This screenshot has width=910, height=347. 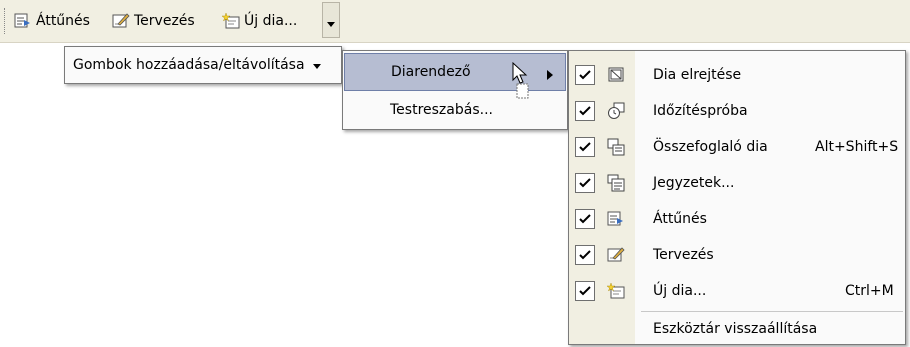 What do you see at coordinates (700, 111) in the screenshot?
I see `menu-item-label: Időzítéspróba` at bounding box center [700, 111].